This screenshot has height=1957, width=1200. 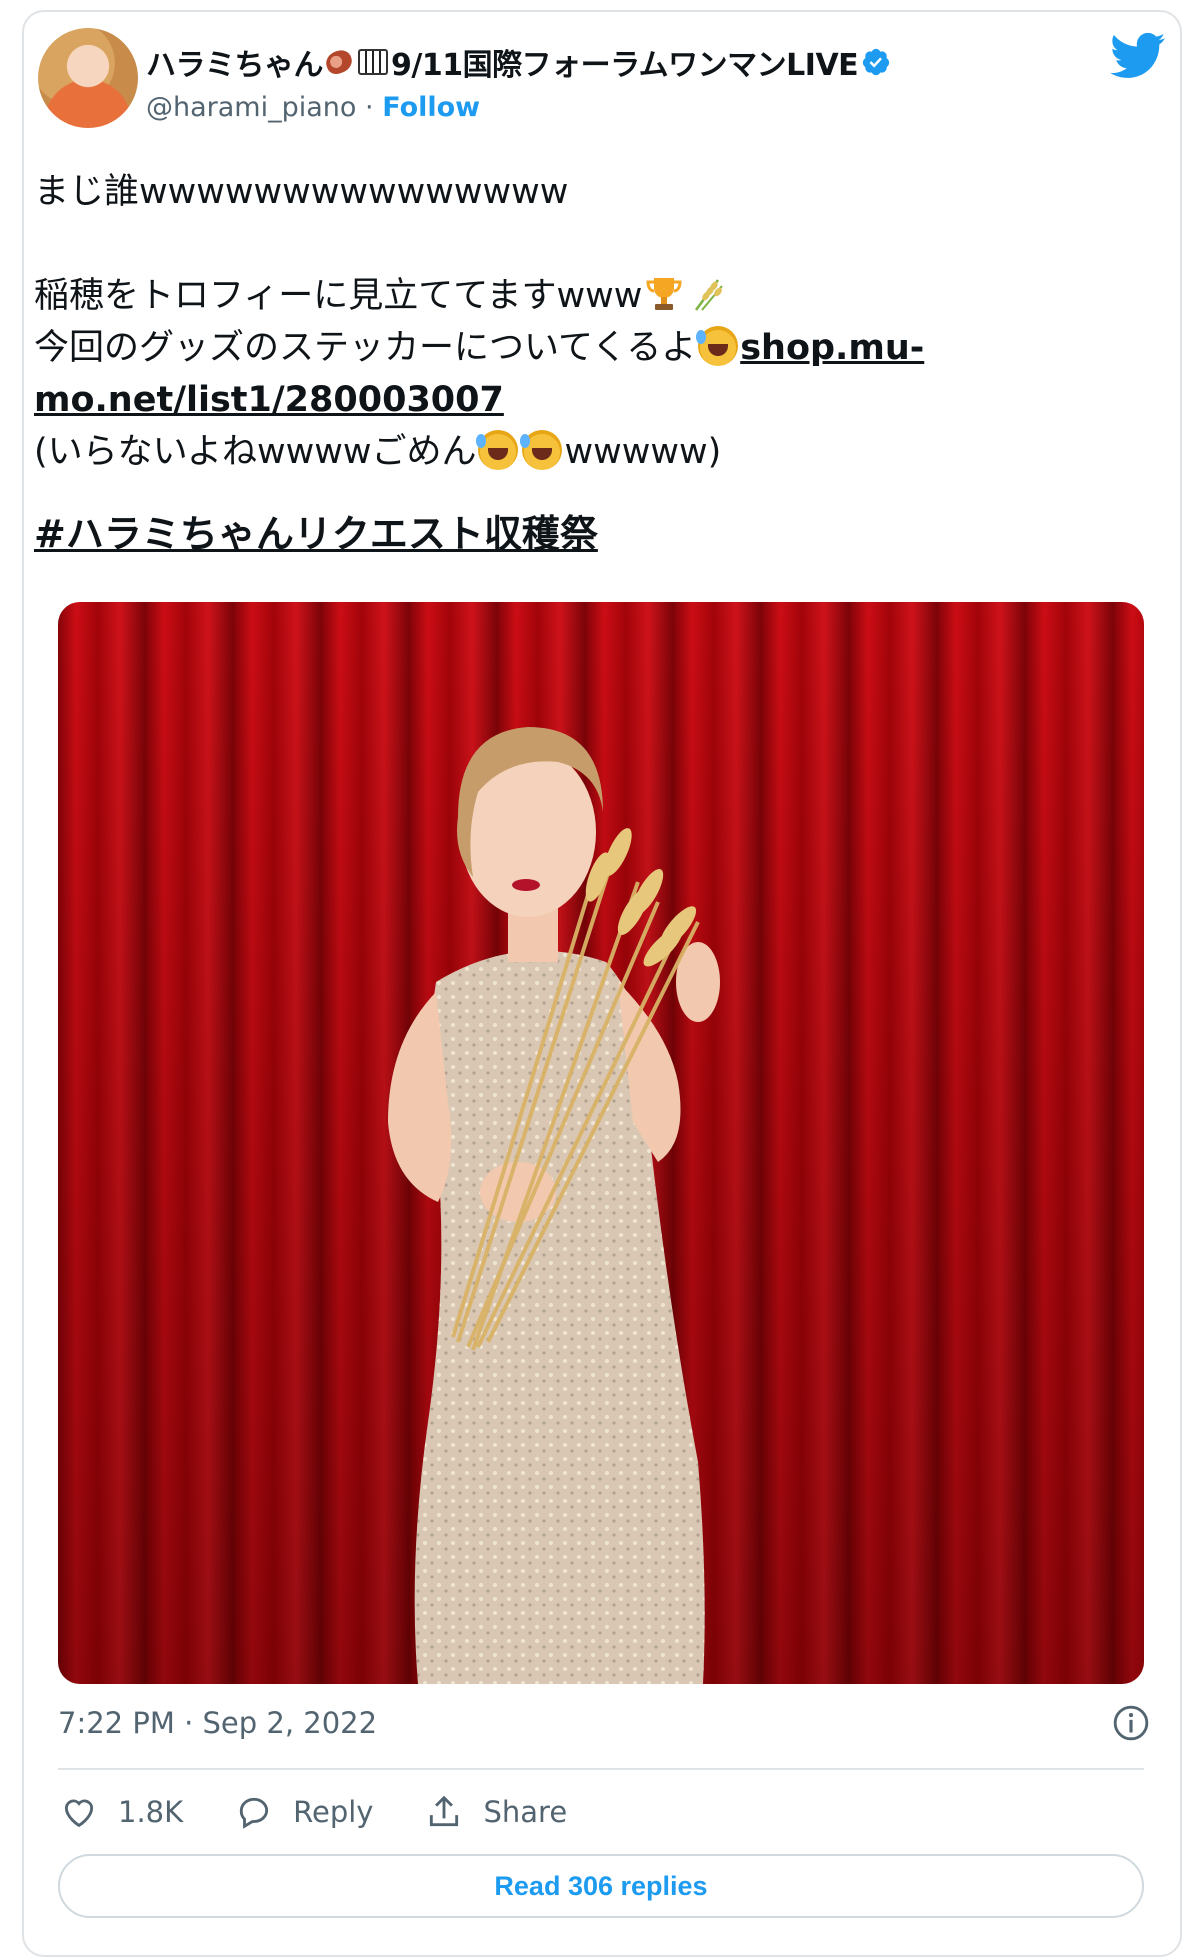 I want to click on photo-woman-holding-rice-red-curtain, so click(x=554, y=1205).